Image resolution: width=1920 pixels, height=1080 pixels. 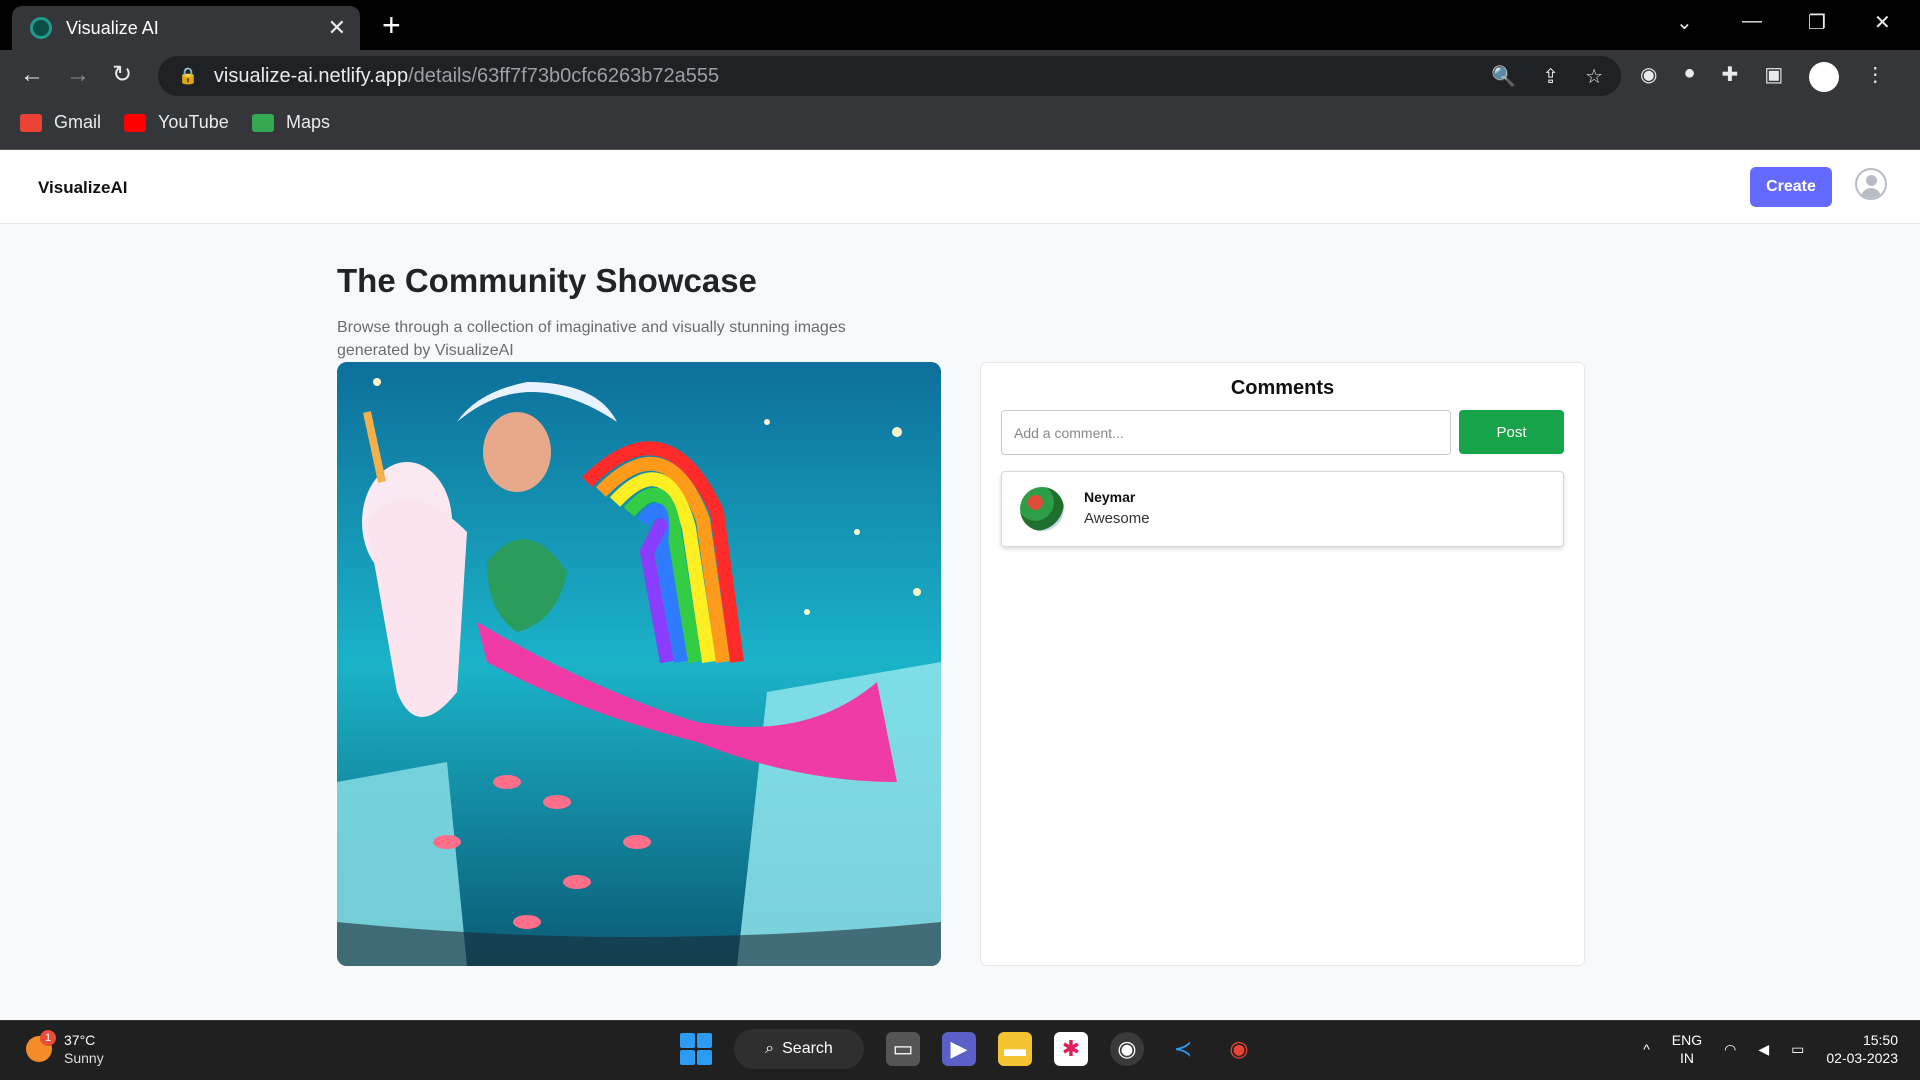 What do you see at coordinates (122, 75) in the screenshot?
I see `reload-icon: ↻` at bounding box center [122, 75].